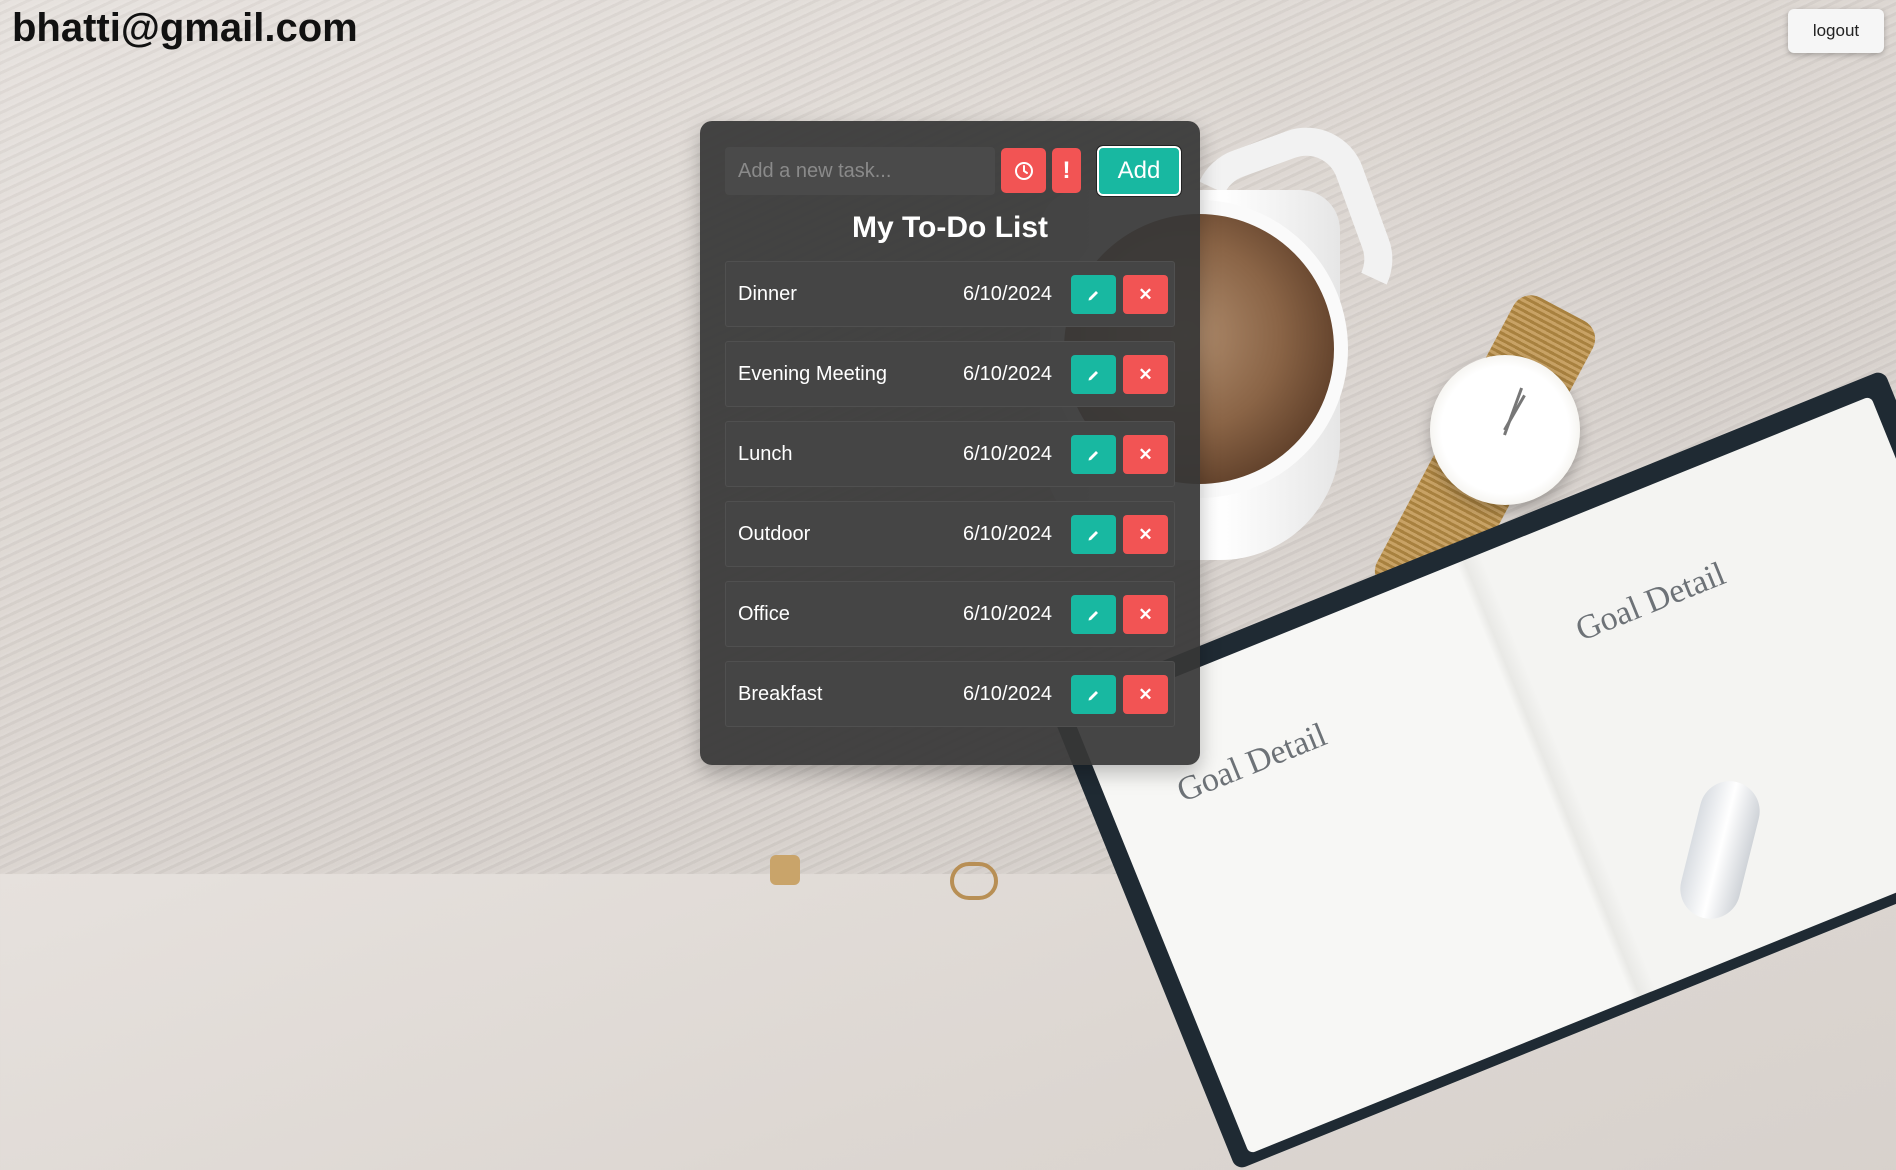 The image size is (1896, 1170). Describe the element at coordinates (1650, 602) in the screenshot. I see `notebook-heading: Goal Detail` at that location.